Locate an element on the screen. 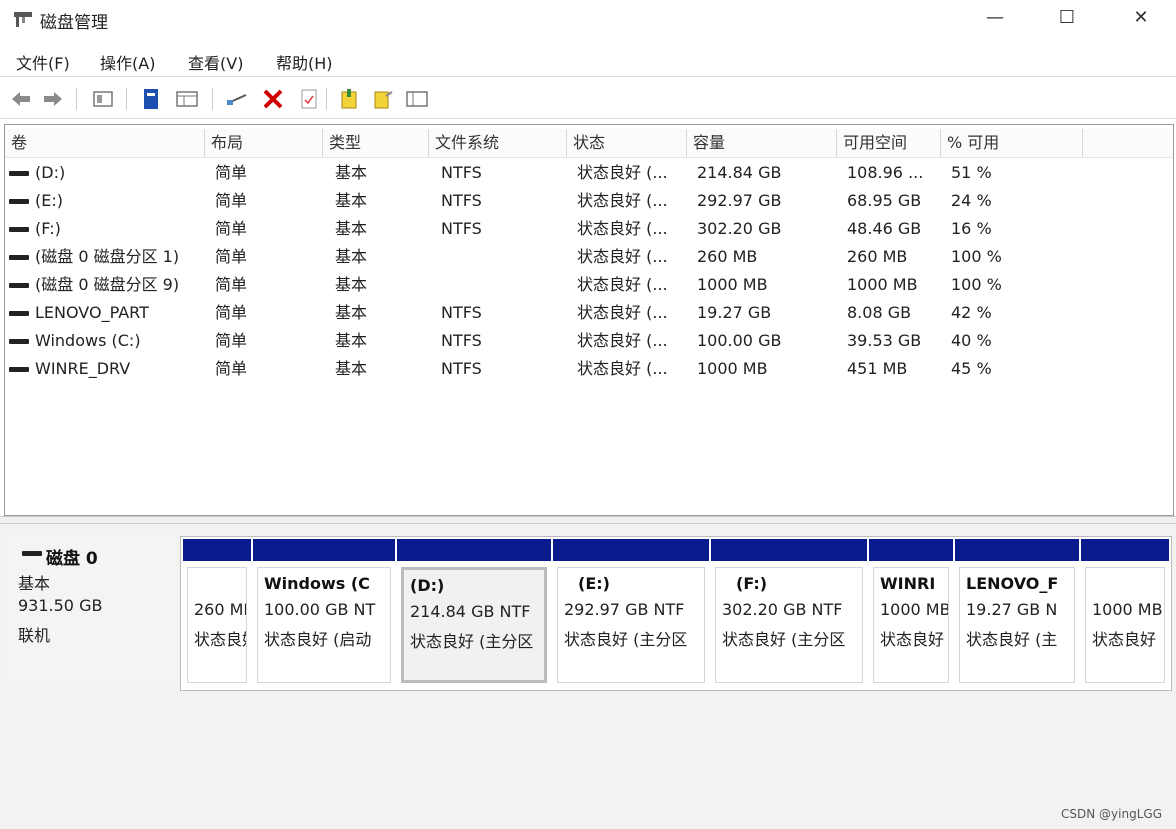  pane-splitter is located at coordinates (588, 520).